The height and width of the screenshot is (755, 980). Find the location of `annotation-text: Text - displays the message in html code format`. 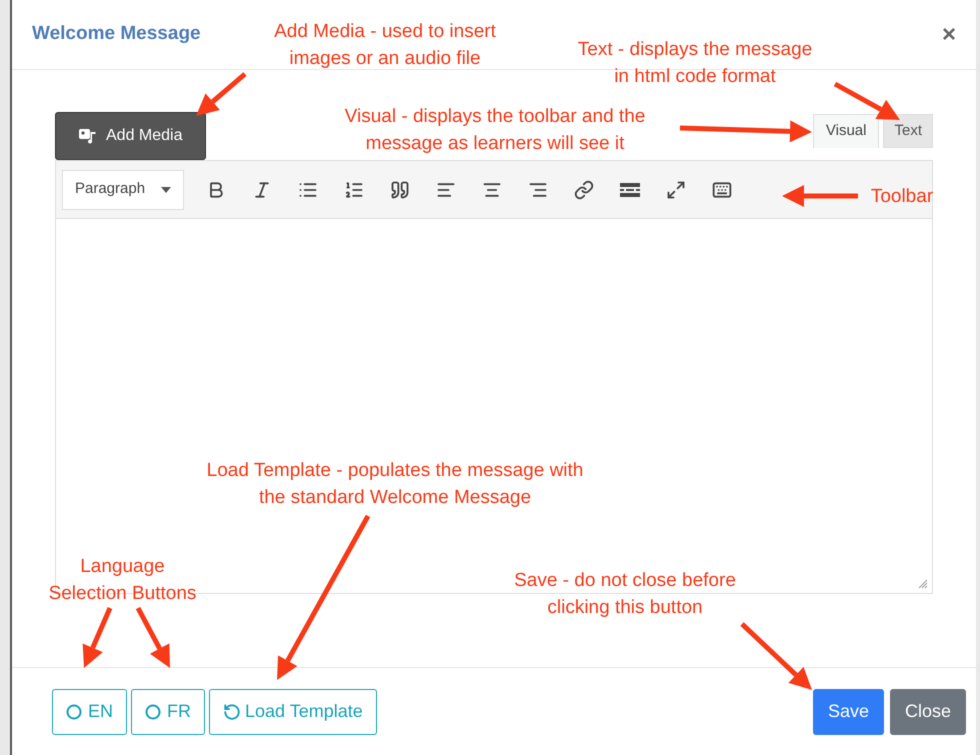

annotation-text: Text - displays the message in html code format is located at coordinates (695, 63).